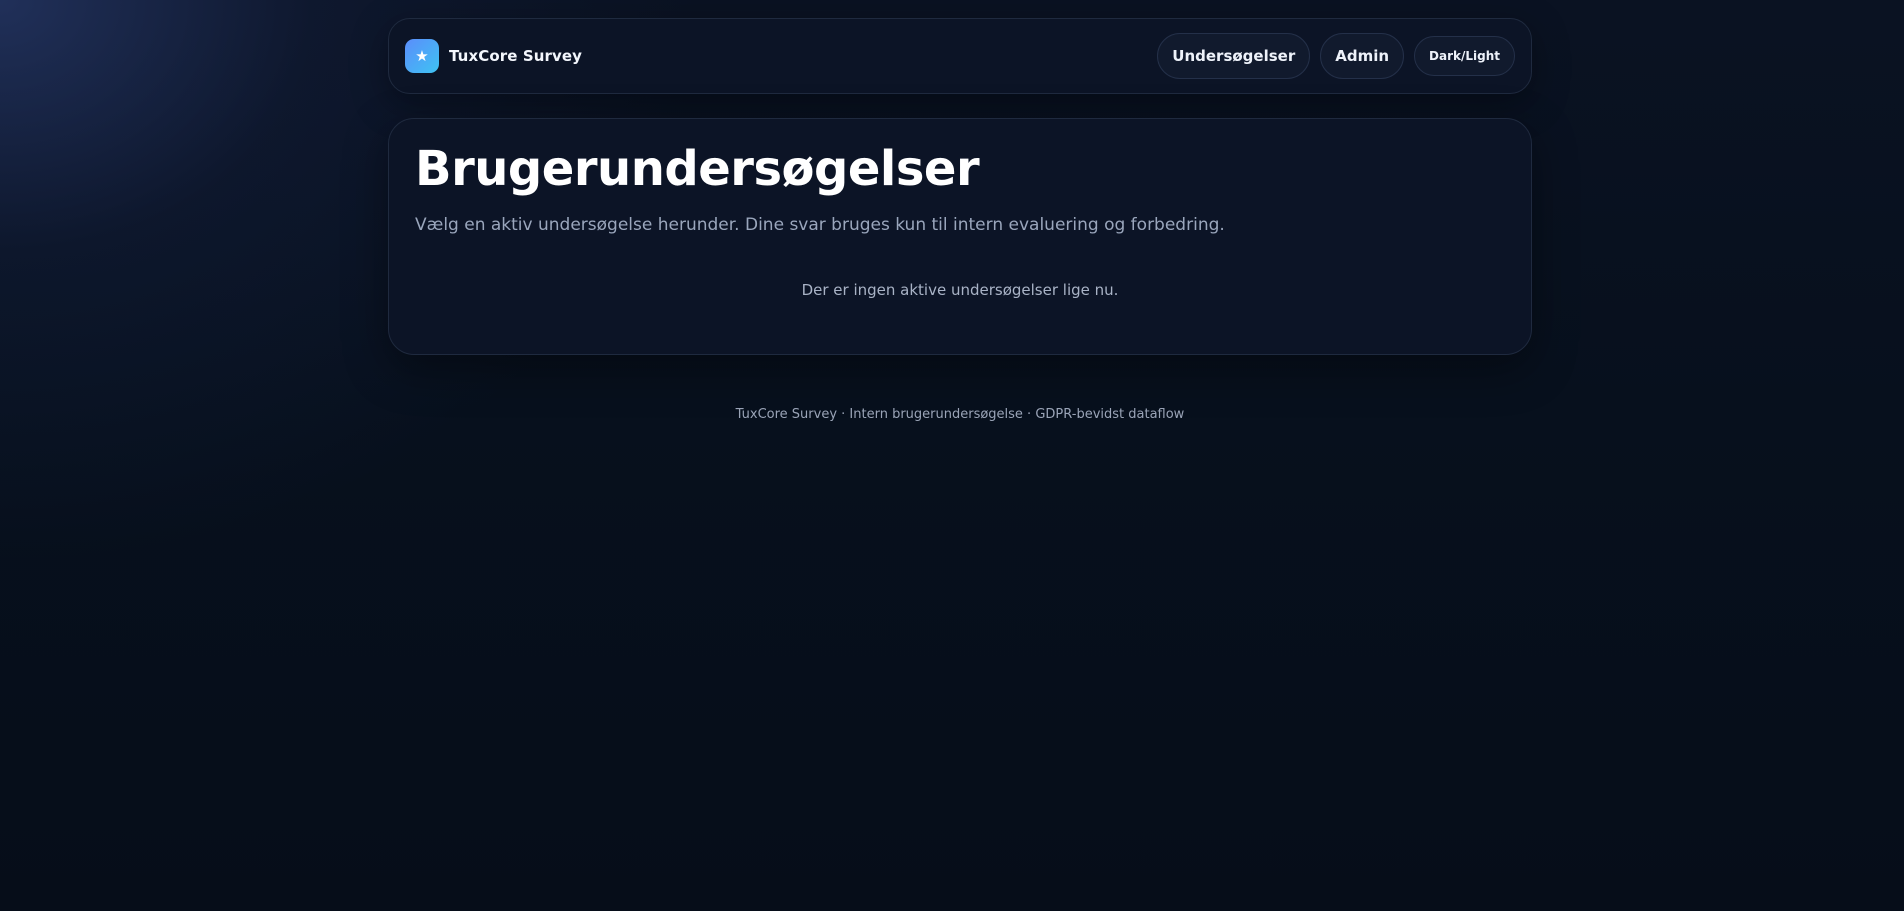 Image resolution: width=1904 pixels, height=911 pixels. Describe the element at coordinates (422, 56) in the screenshot. I see `star-icon: ★` at that location.